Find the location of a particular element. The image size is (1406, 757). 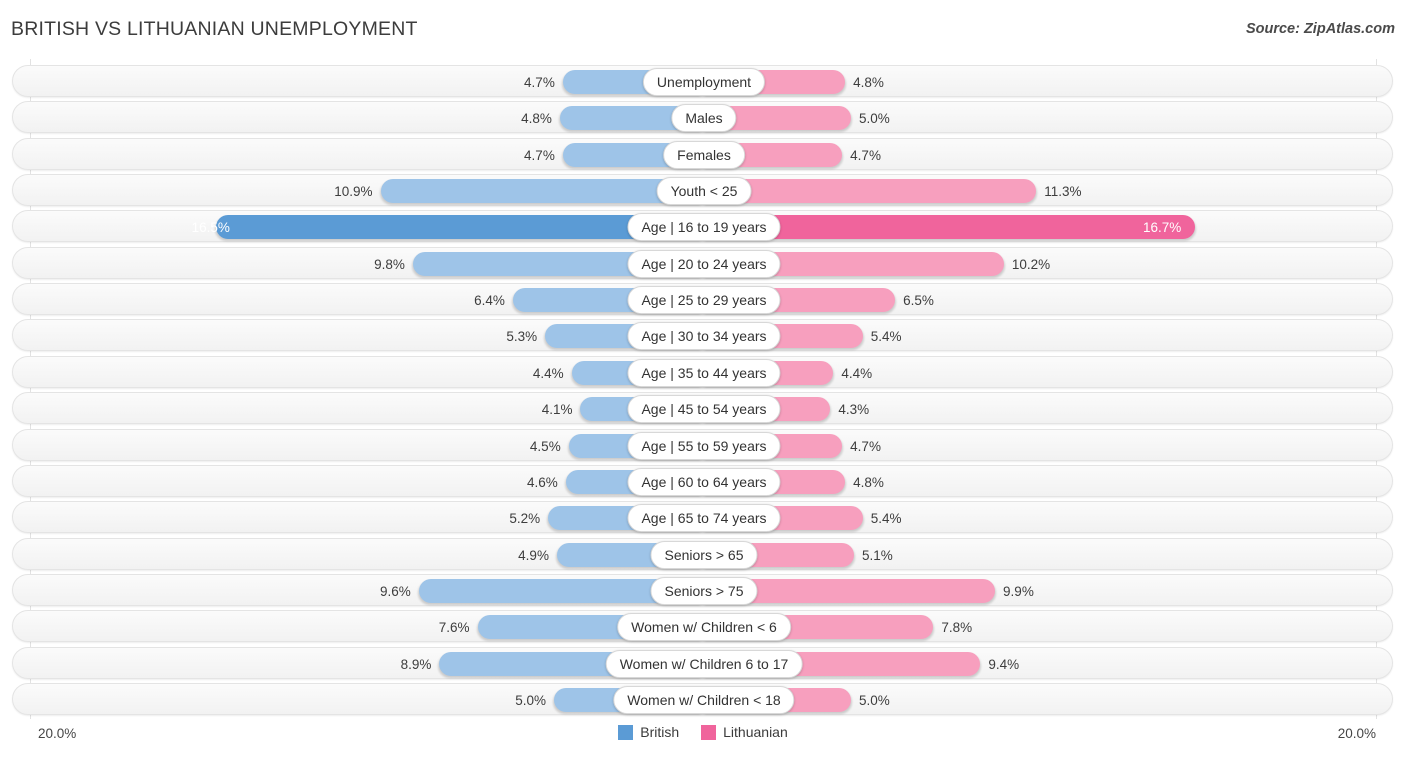

chart-legend: British Lithuanian is located at coordinates (703, 732).